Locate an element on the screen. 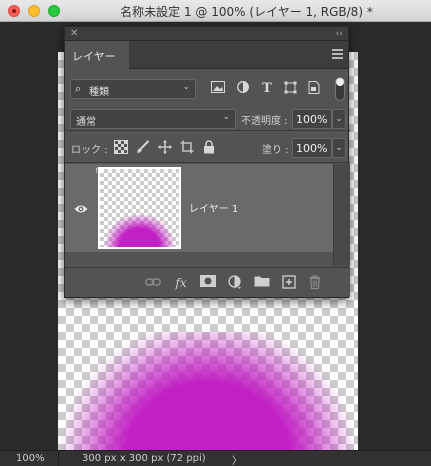 This screenshot has width=431, height=466. collapse-panel-icon: ‹‹ is located at coordinates (339, 34).